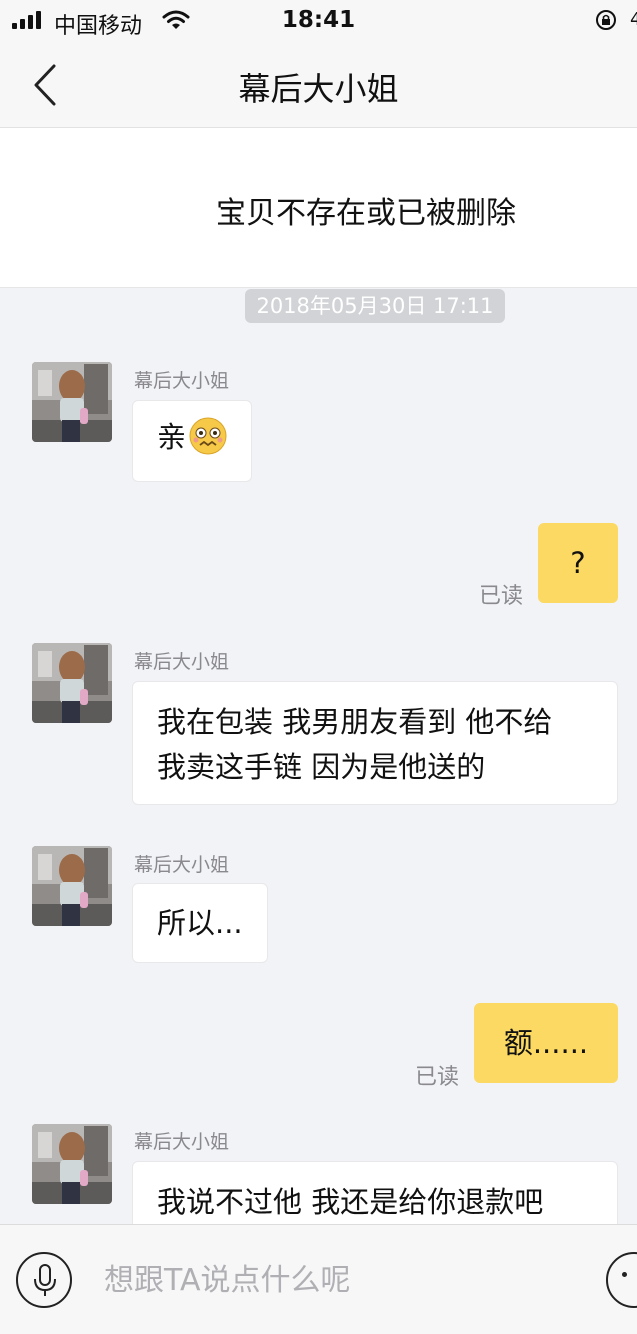 The image size is (637, 1334). Describe the element at coordinates (339, 1280) in the screenshot. I see `message-input` at that location.